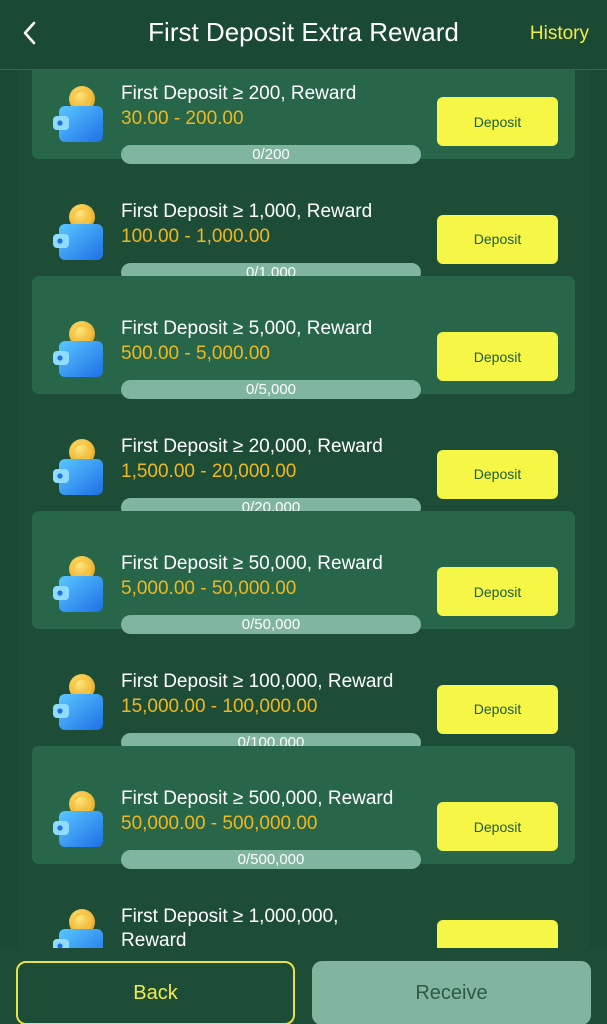 The height and width of the screenshot is (1024, 607). Describe the element at coordinates (247, 328) in the screenshot. I see `task-title: First Deposit ≥ 5,000, Reward` at that location.